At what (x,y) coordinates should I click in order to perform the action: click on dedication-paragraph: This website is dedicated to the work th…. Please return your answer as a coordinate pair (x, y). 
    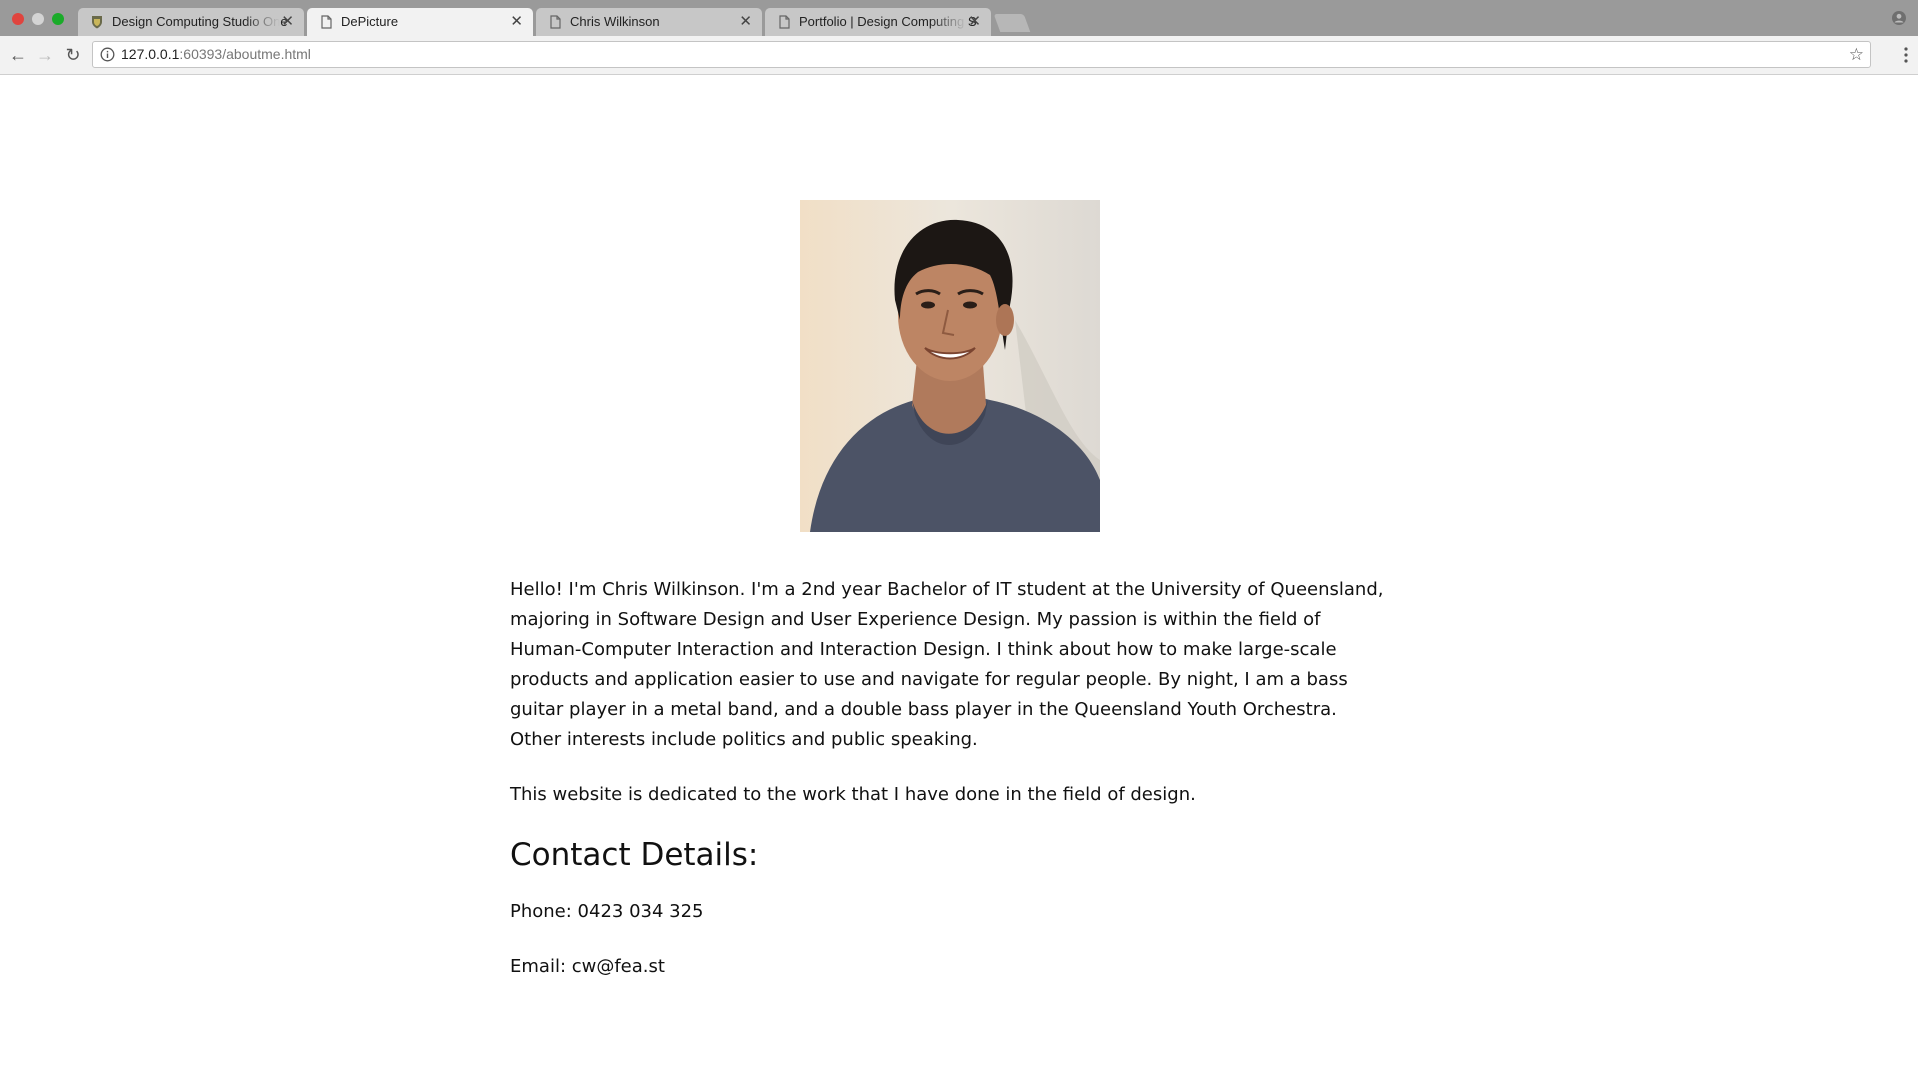
    Looking at the image, I should click on (853, 794).